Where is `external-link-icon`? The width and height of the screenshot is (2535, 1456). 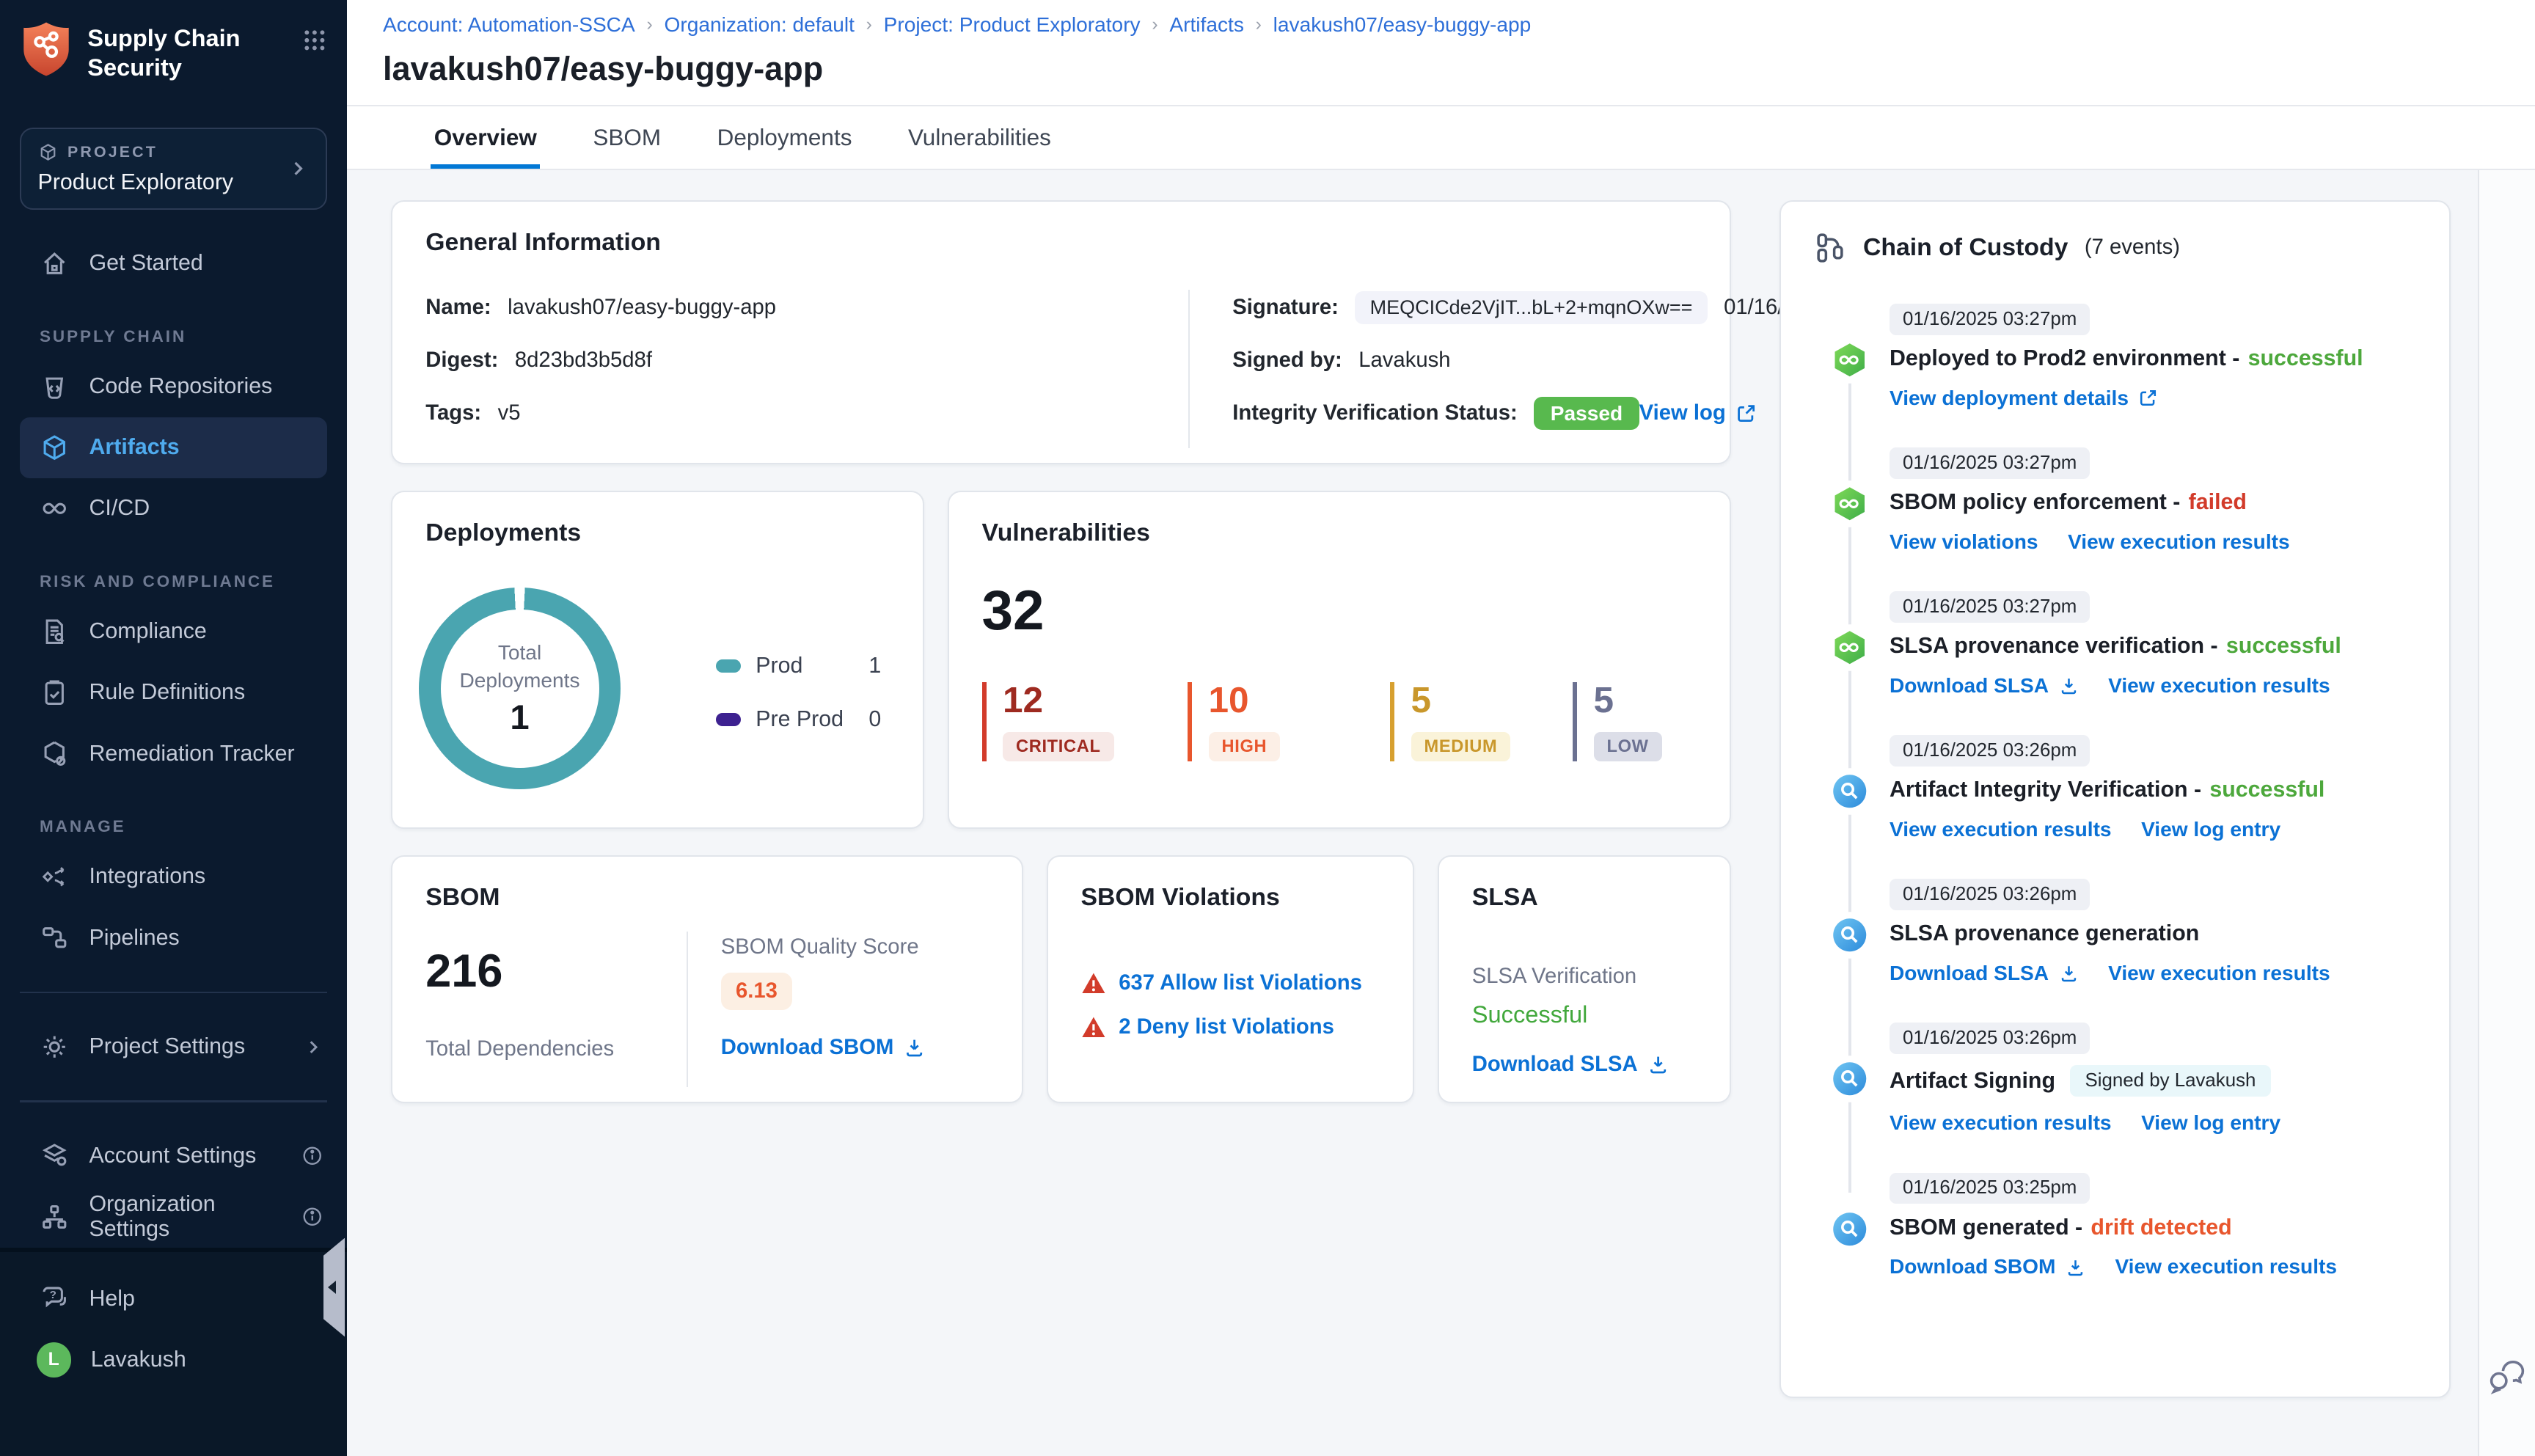 external-link-icon is located at coordinates (1746, 413).